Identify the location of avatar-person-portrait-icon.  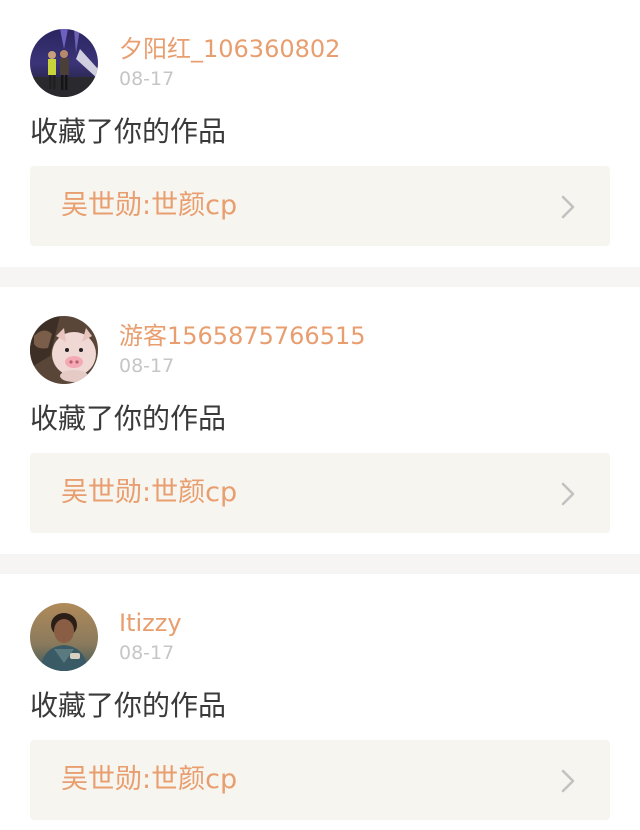
(64, 637).